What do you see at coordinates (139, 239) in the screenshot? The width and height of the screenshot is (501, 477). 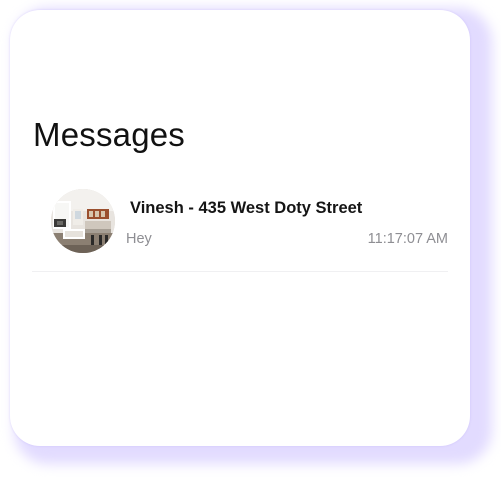 I see `message-preview: Hey` at bounding box center [139, 239].